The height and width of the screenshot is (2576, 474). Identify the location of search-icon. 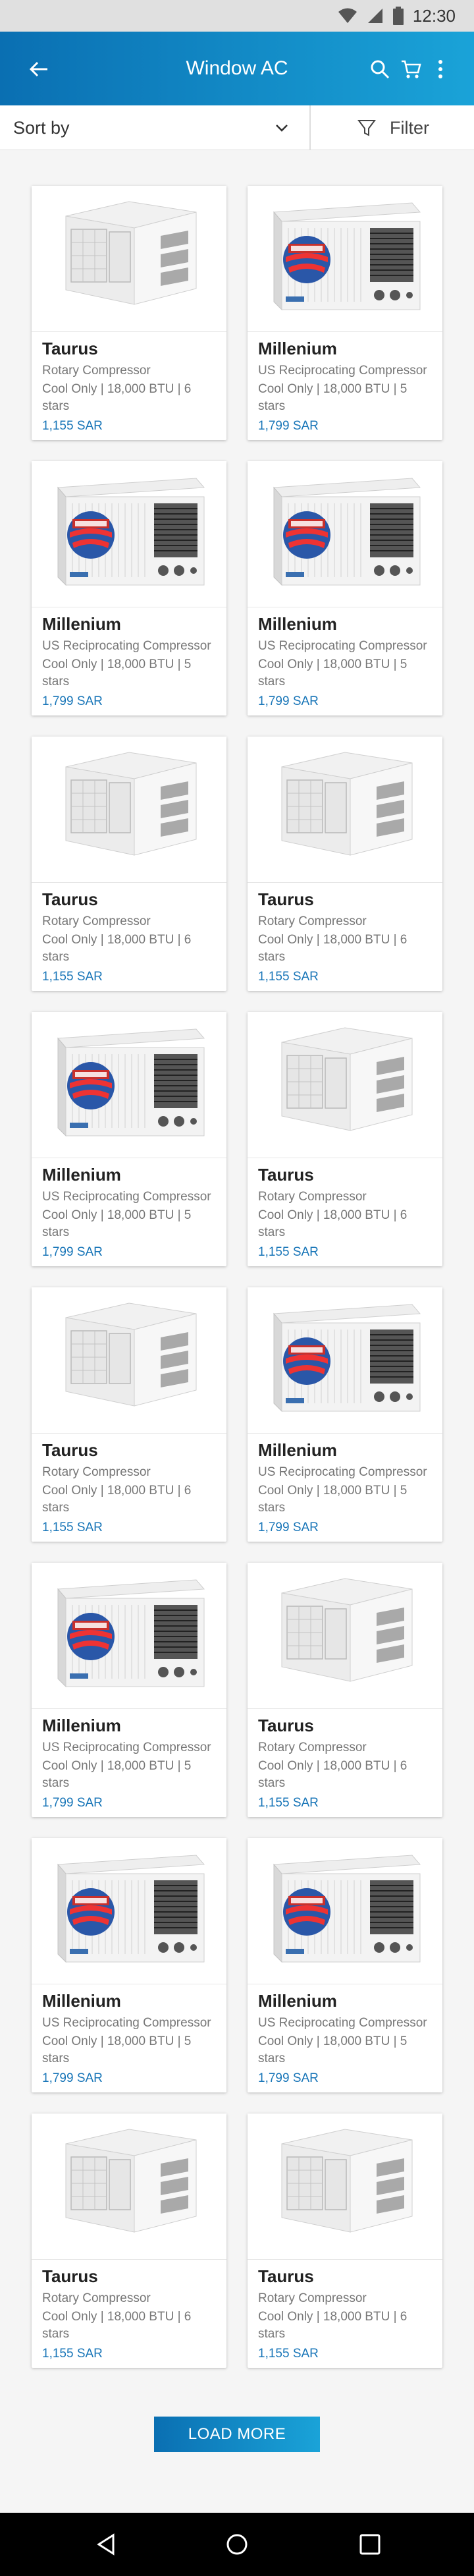
(380, 69).